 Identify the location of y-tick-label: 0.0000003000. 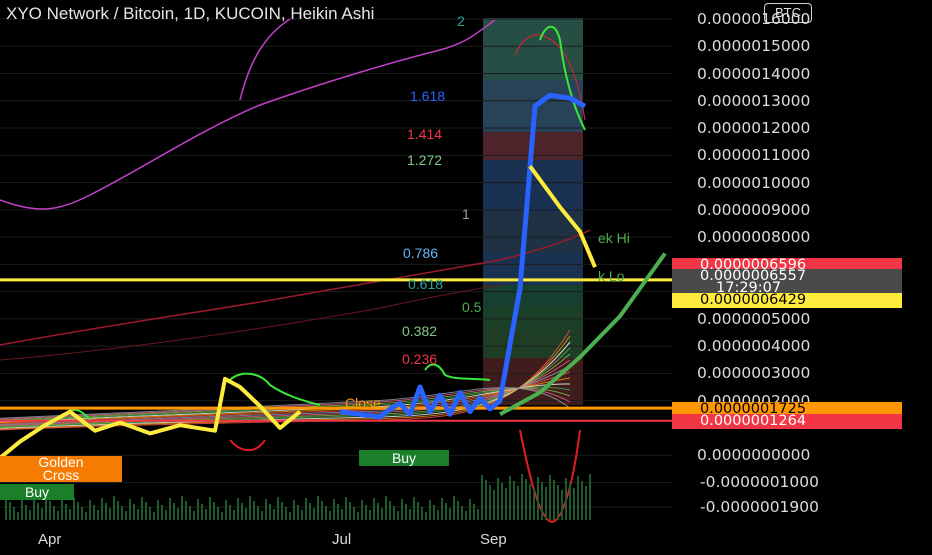
(754, 373).